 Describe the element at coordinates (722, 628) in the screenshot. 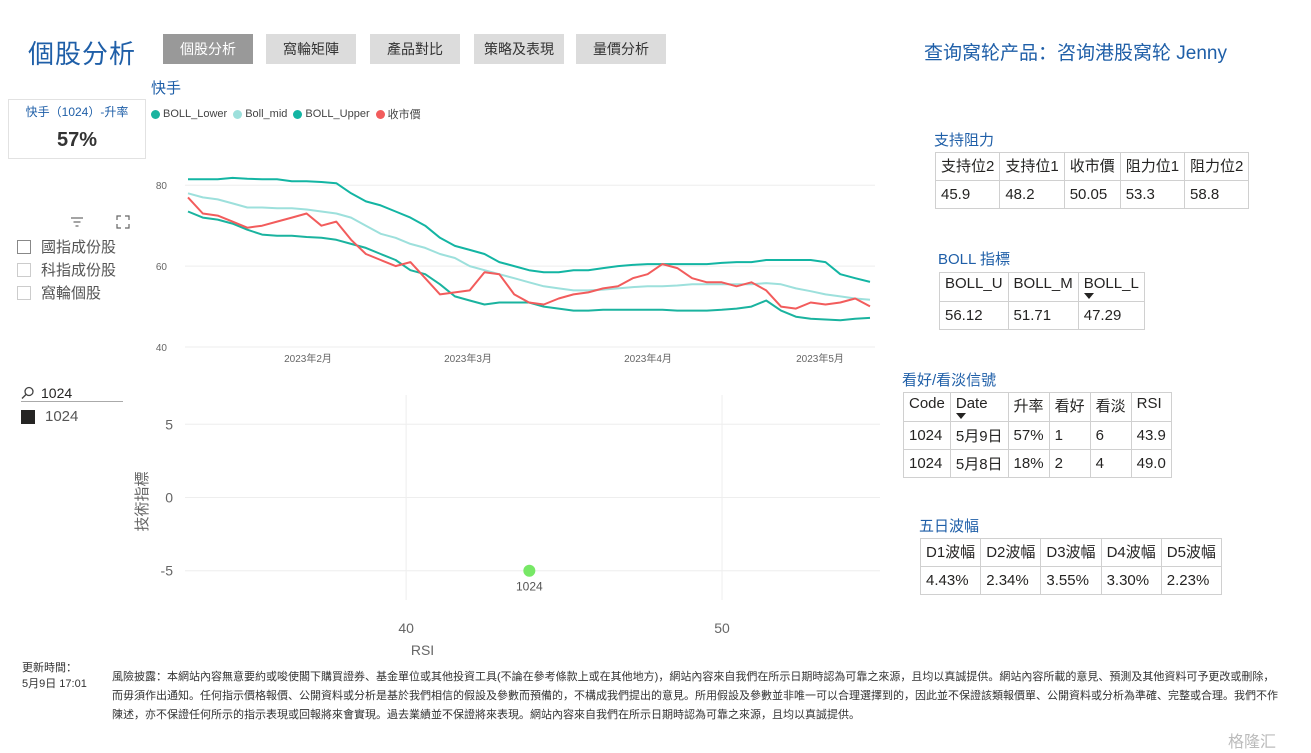

I see `x-tick-label: 50` at that location.